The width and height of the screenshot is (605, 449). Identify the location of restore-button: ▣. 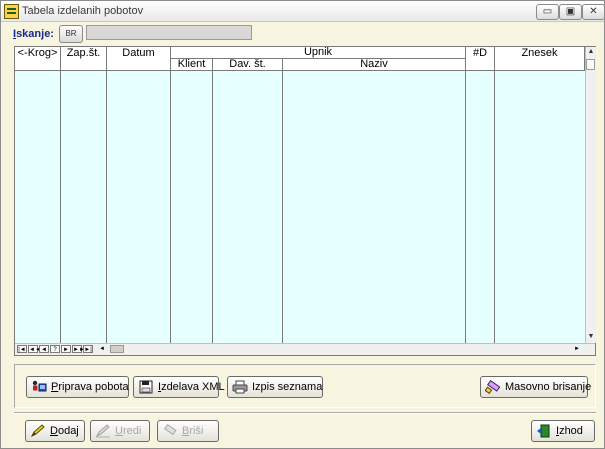
(570, 12).